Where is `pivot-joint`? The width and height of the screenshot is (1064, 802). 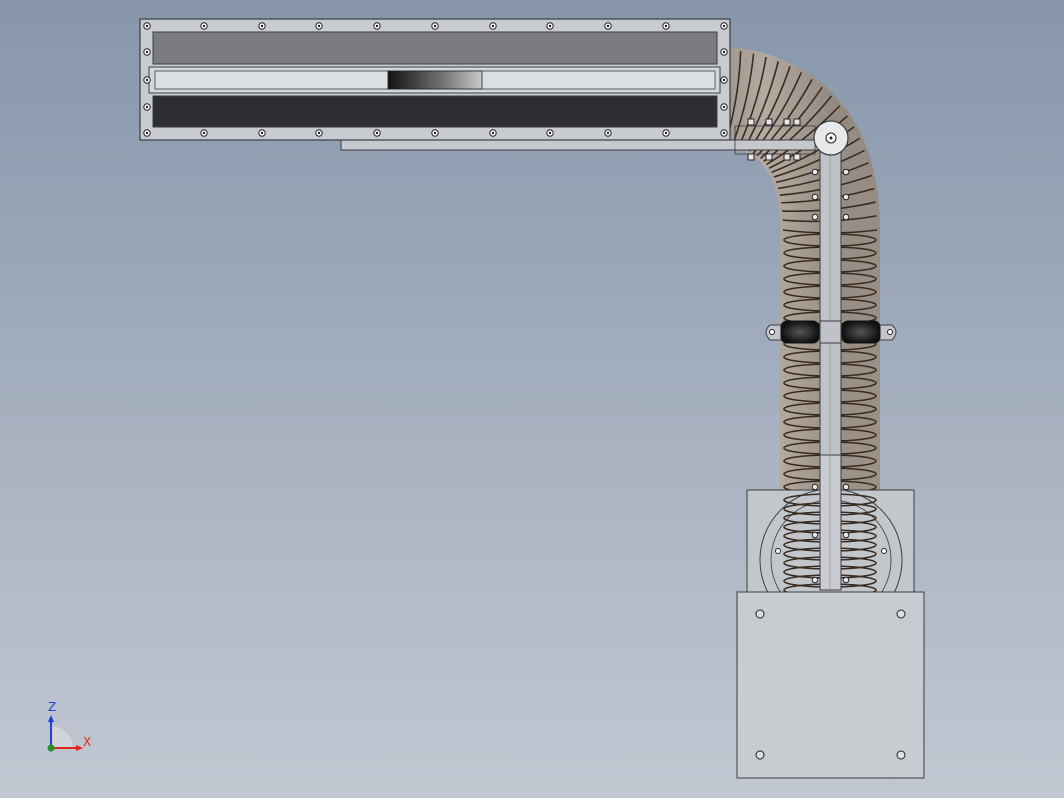 pivot-joint is located at coordinates (831, 138).